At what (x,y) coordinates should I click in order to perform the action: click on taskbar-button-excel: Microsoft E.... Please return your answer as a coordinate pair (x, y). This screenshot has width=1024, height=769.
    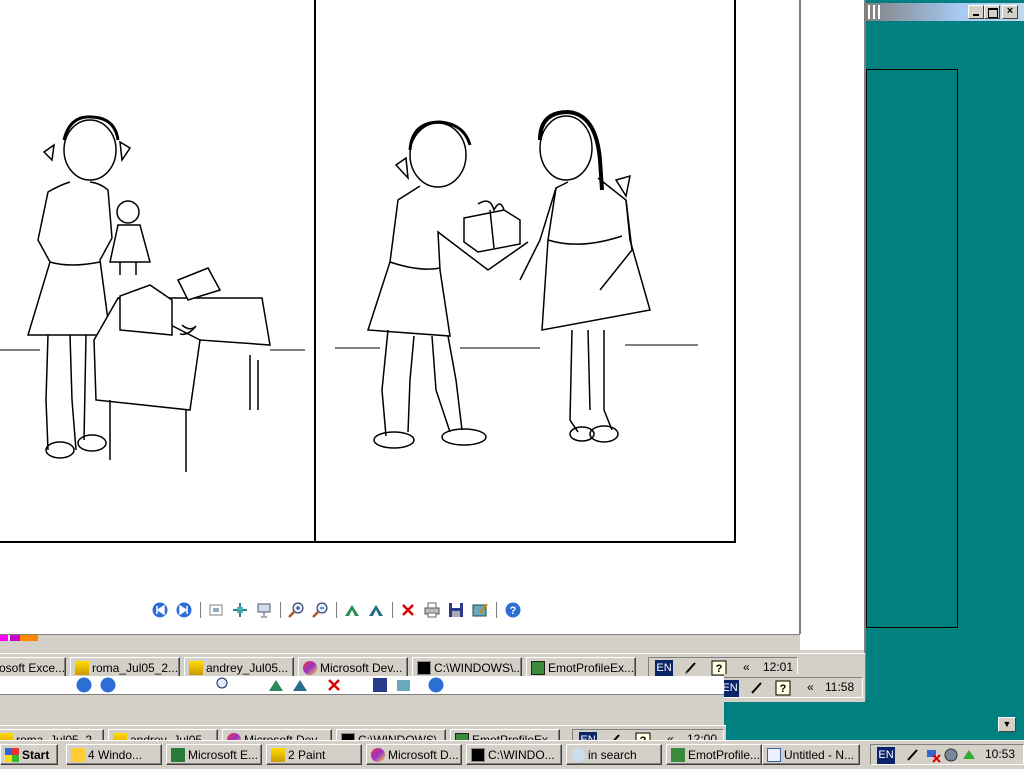
    Looking at the image, I should click on (214, 754).